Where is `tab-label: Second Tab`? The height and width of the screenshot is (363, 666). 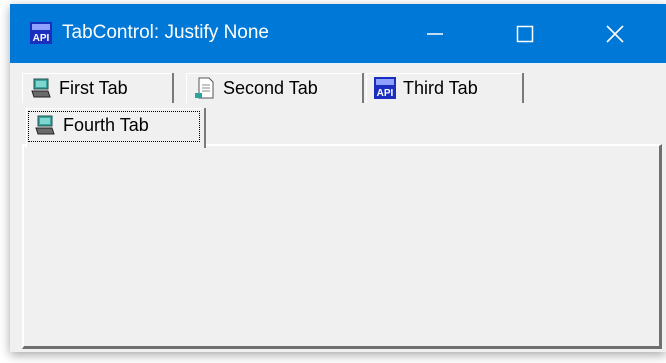 tab-label: Second Tab is located at coordinates (270, 87).